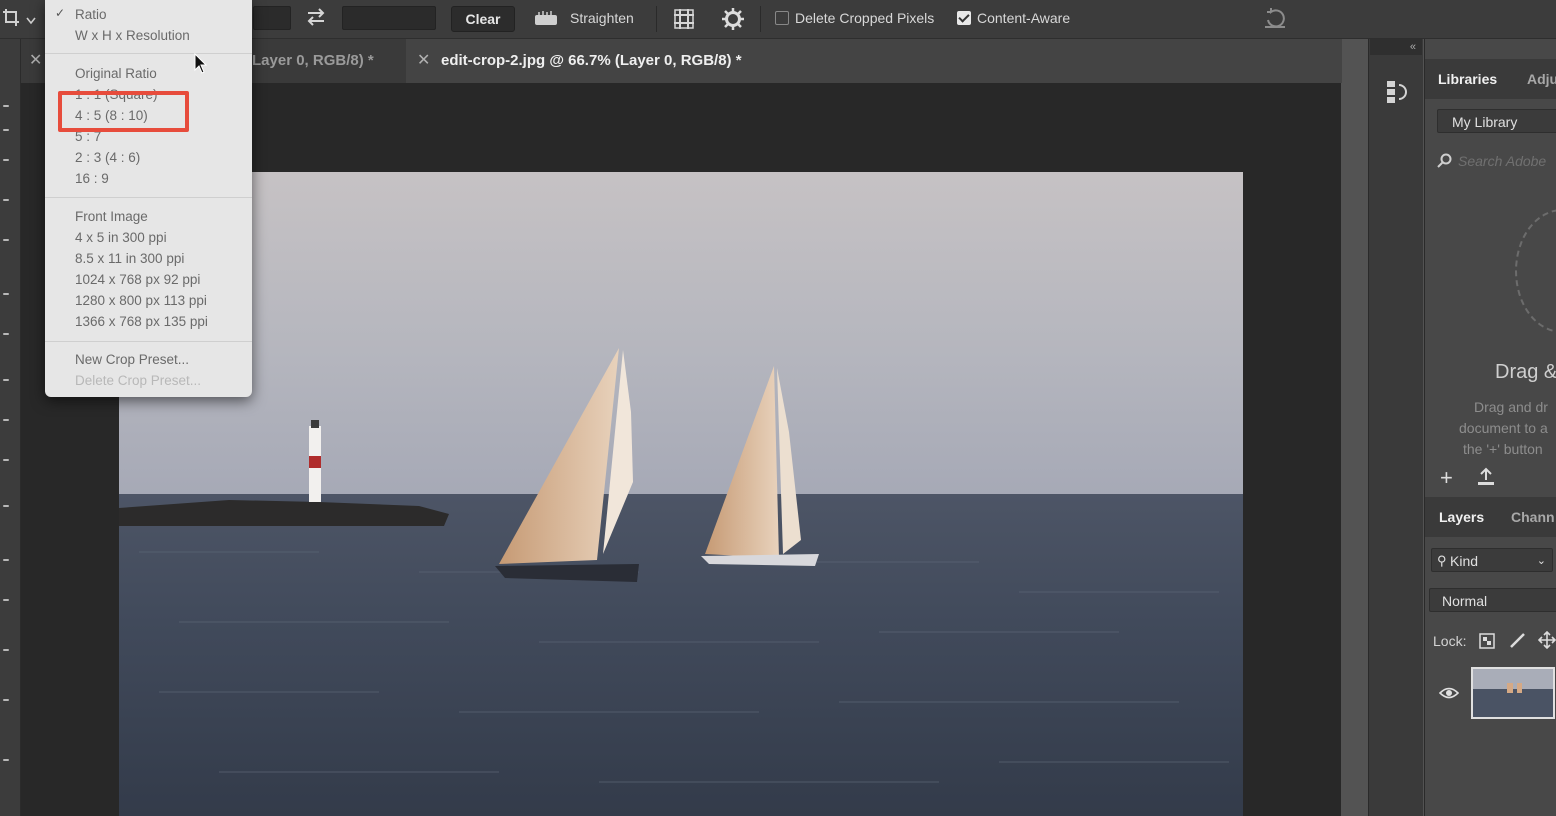 Image resolution: width=1556 pixels, height=816 pixels. I want to click on swap-dimensions-icon, so click(316, 19).